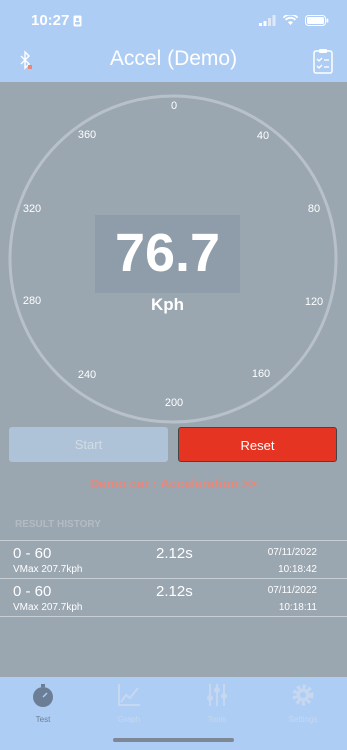  What do you see at coordinates (77, 23) in the screenshot?
I see `contact-card-icon` at bounding box center [77, 23].